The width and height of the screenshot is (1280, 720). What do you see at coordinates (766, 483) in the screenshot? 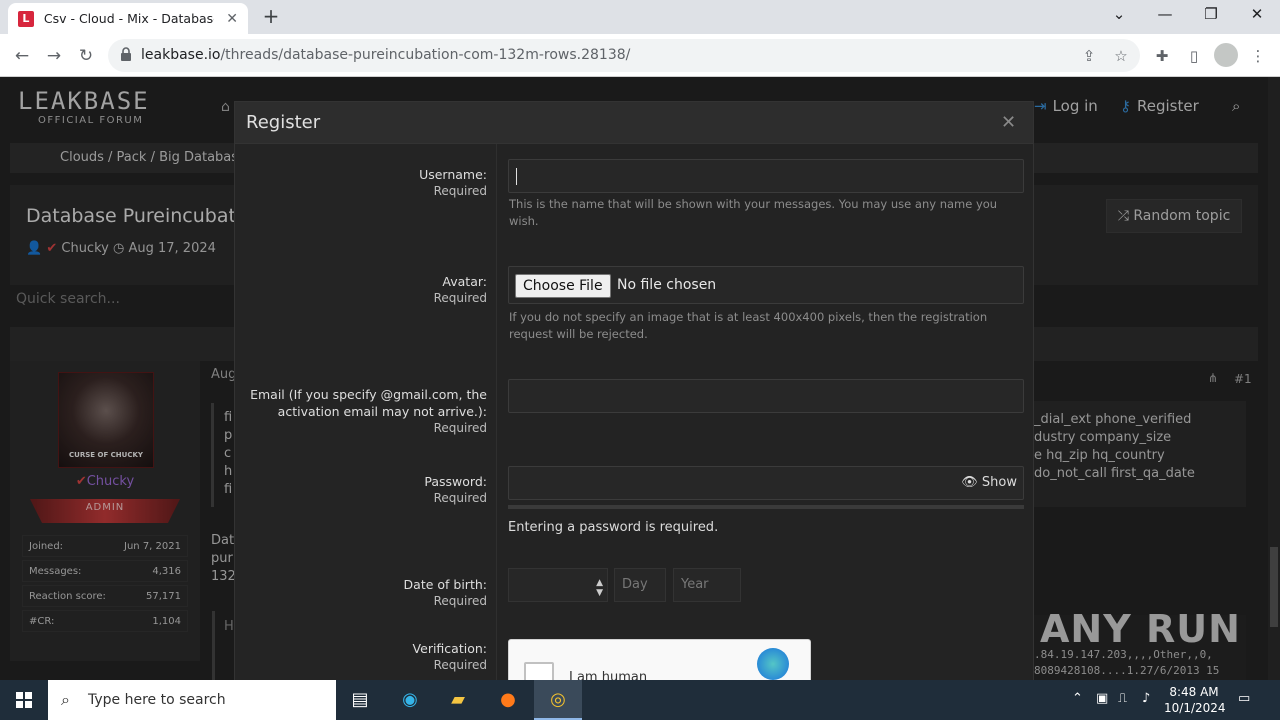
I see `password-field: 👁 Show` at bounding box center [766, 483].